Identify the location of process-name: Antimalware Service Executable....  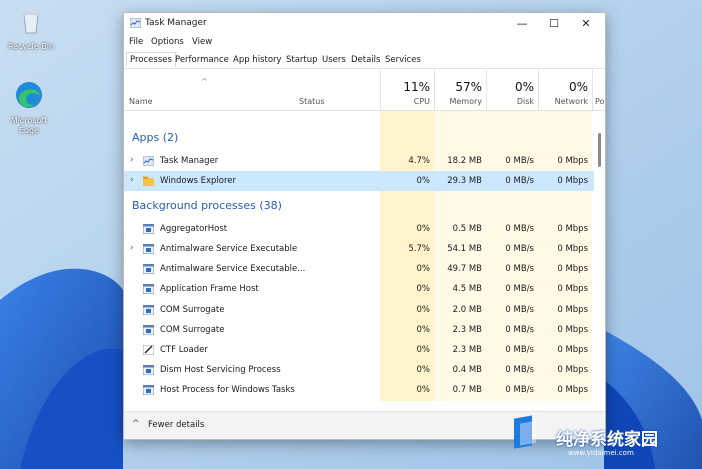
(233, 269).